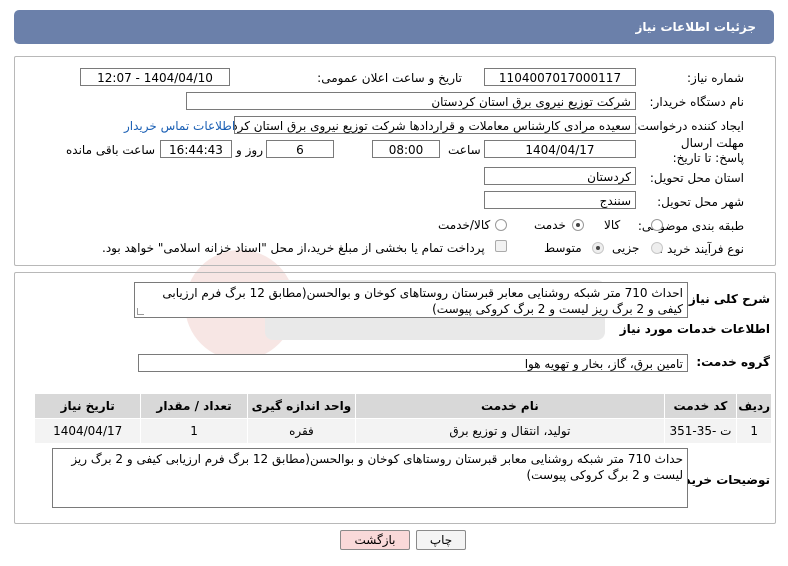  I want to click on category-option-goods: کالا, so click(612, 225).